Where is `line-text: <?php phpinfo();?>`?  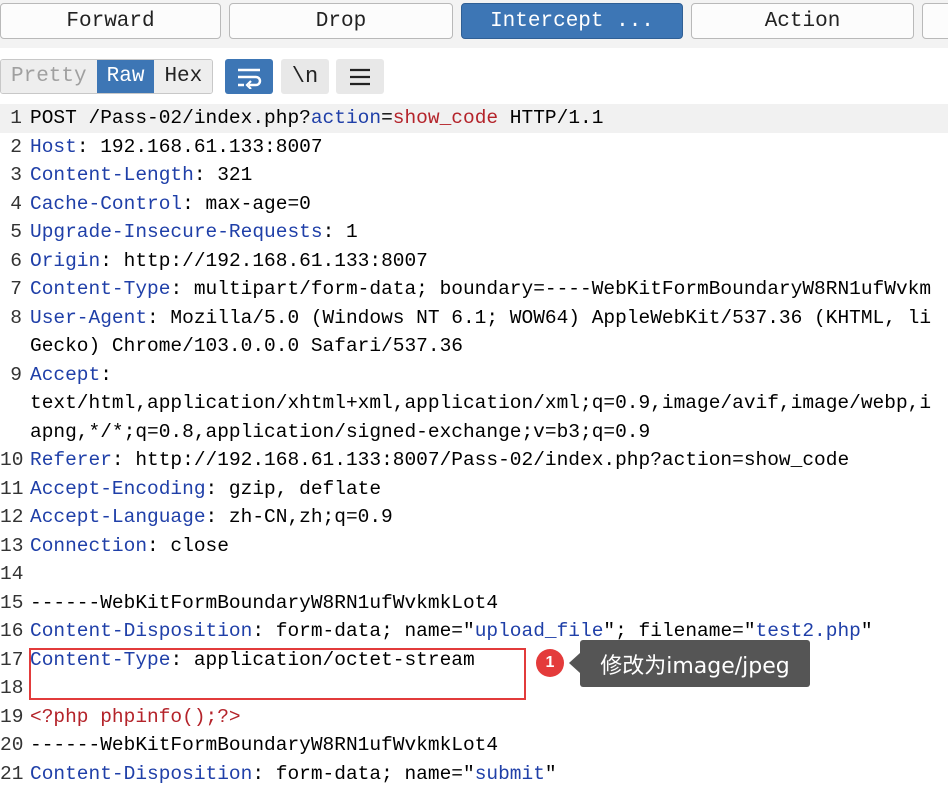
line-text: <?php phpinfo();?> is located at coordinates (135, 717).